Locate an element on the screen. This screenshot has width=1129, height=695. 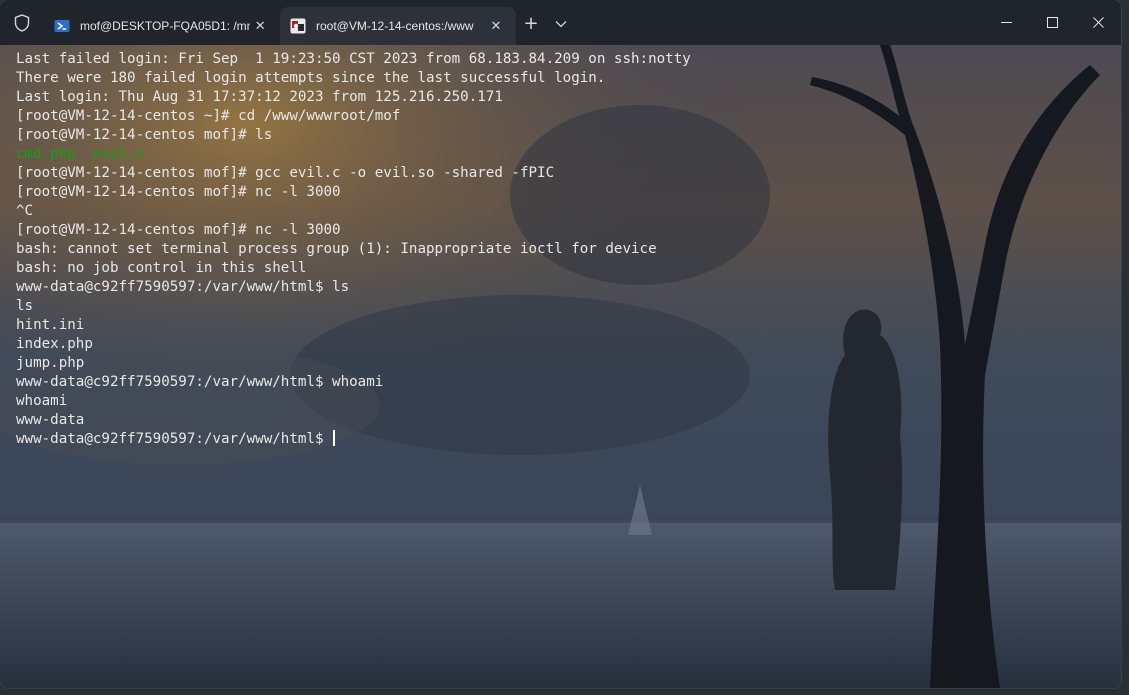
terminal-line: jump.php is located at coordinates (50, 363).